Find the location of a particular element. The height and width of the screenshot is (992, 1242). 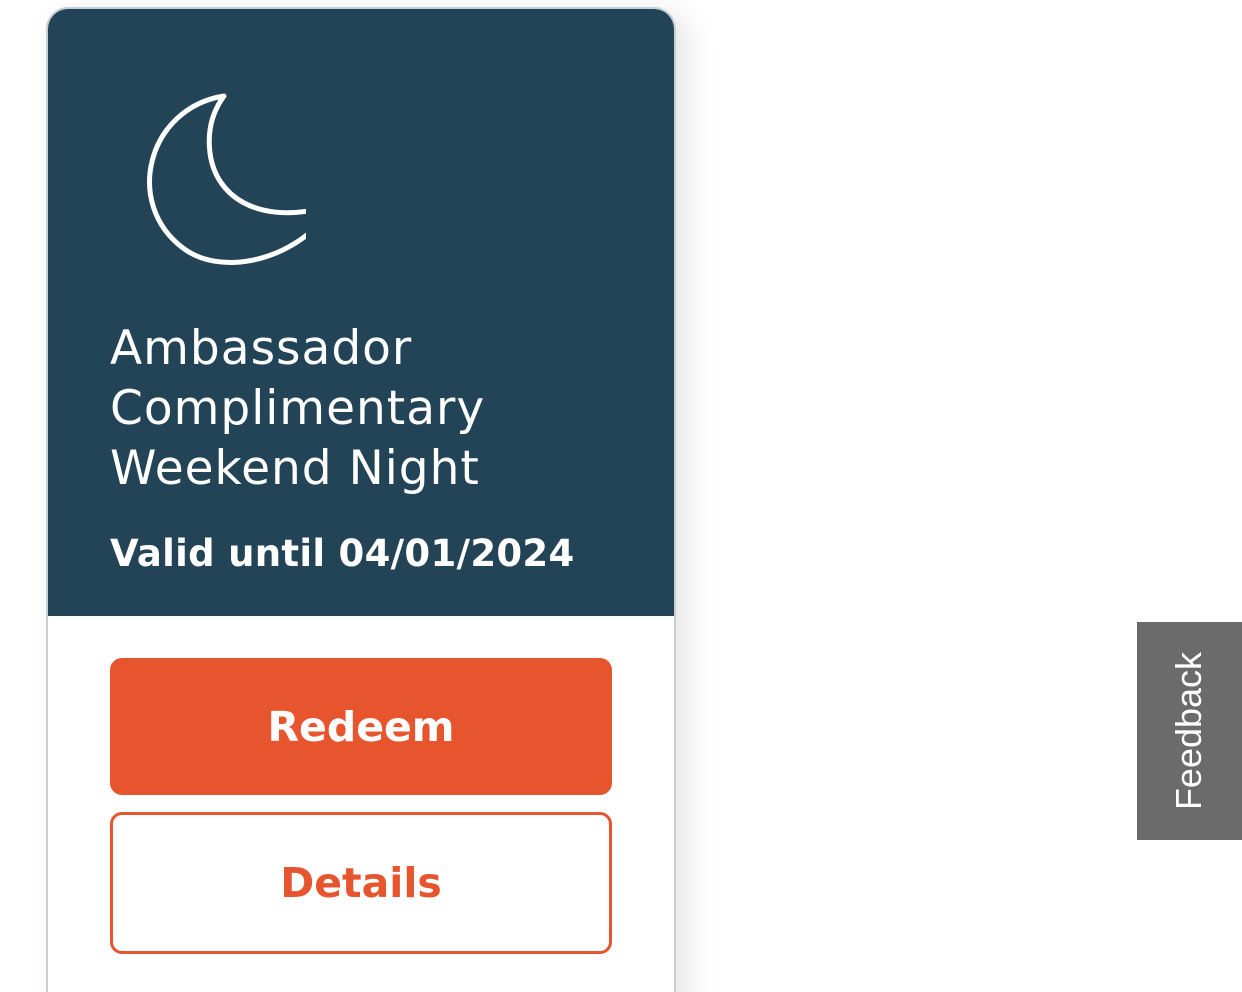

offer-title-line: Weekend Night is located at coordinates (295, 468).